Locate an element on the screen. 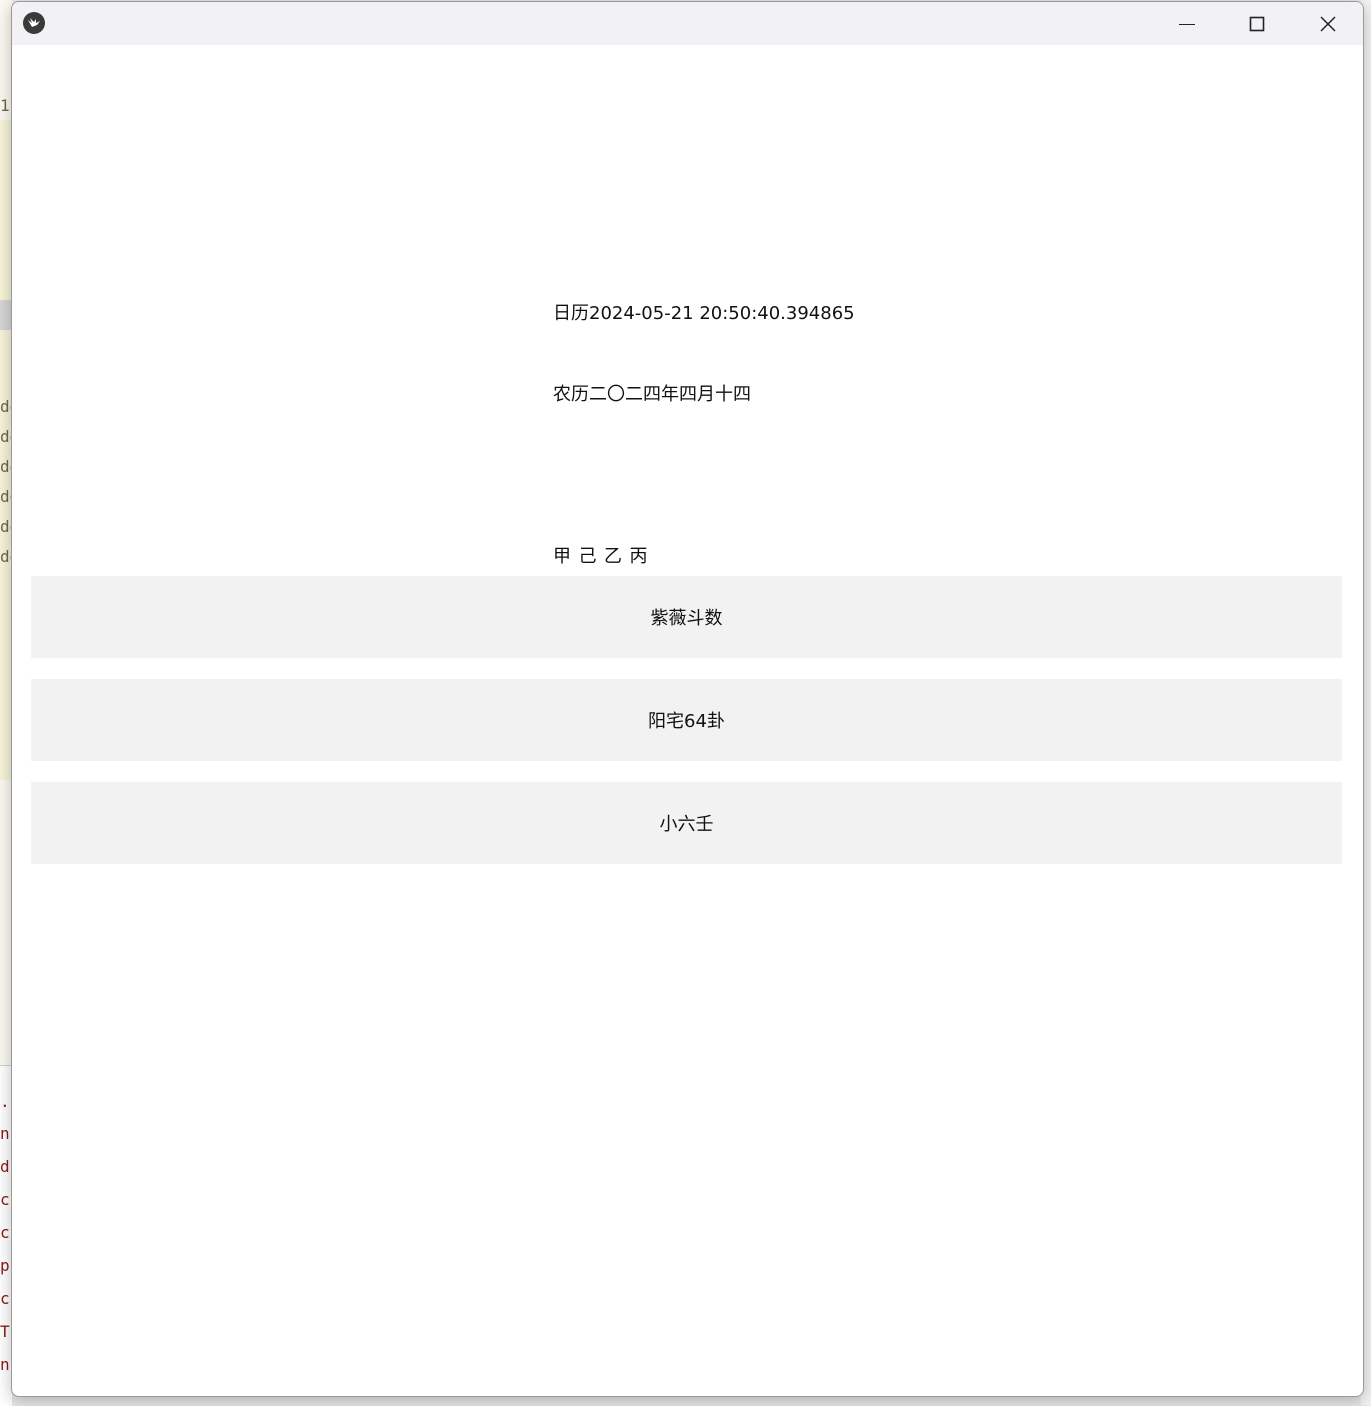 The image size is (1371, 1406). day-stem: 乙 is located at coordinates (613, 556).